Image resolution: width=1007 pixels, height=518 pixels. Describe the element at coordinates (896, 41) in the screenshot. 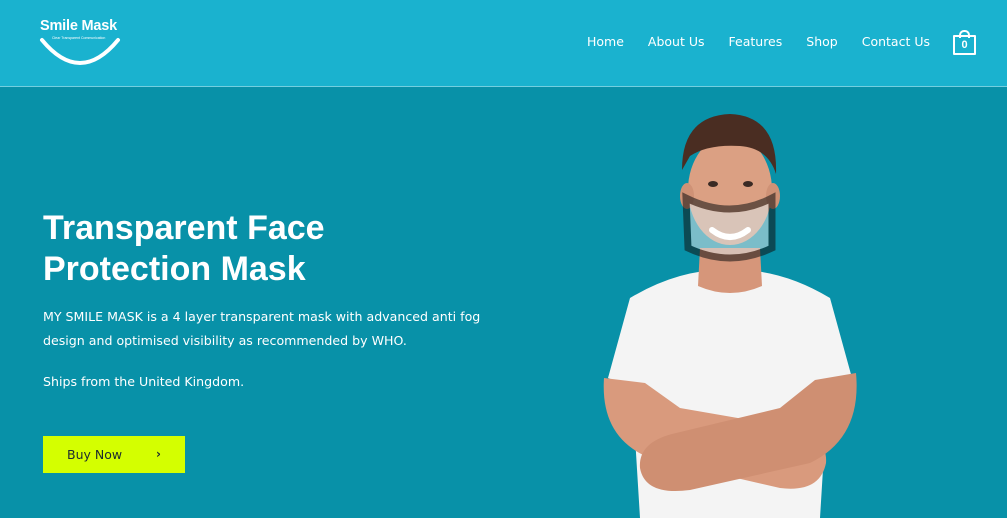

I see `nav-contact-us: Contact Us` at that location.